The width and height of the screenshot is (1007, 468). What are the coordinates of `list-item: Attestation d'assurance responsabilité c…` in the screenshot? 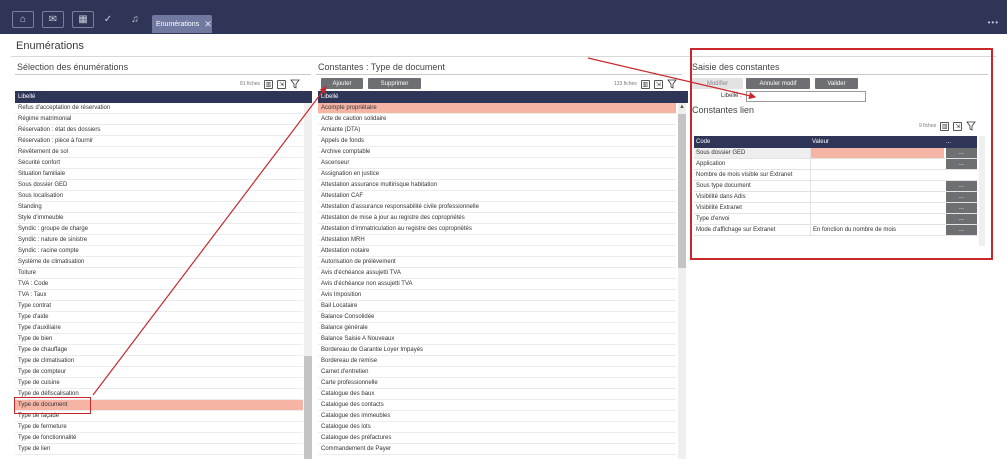 It's located at (497, 207).